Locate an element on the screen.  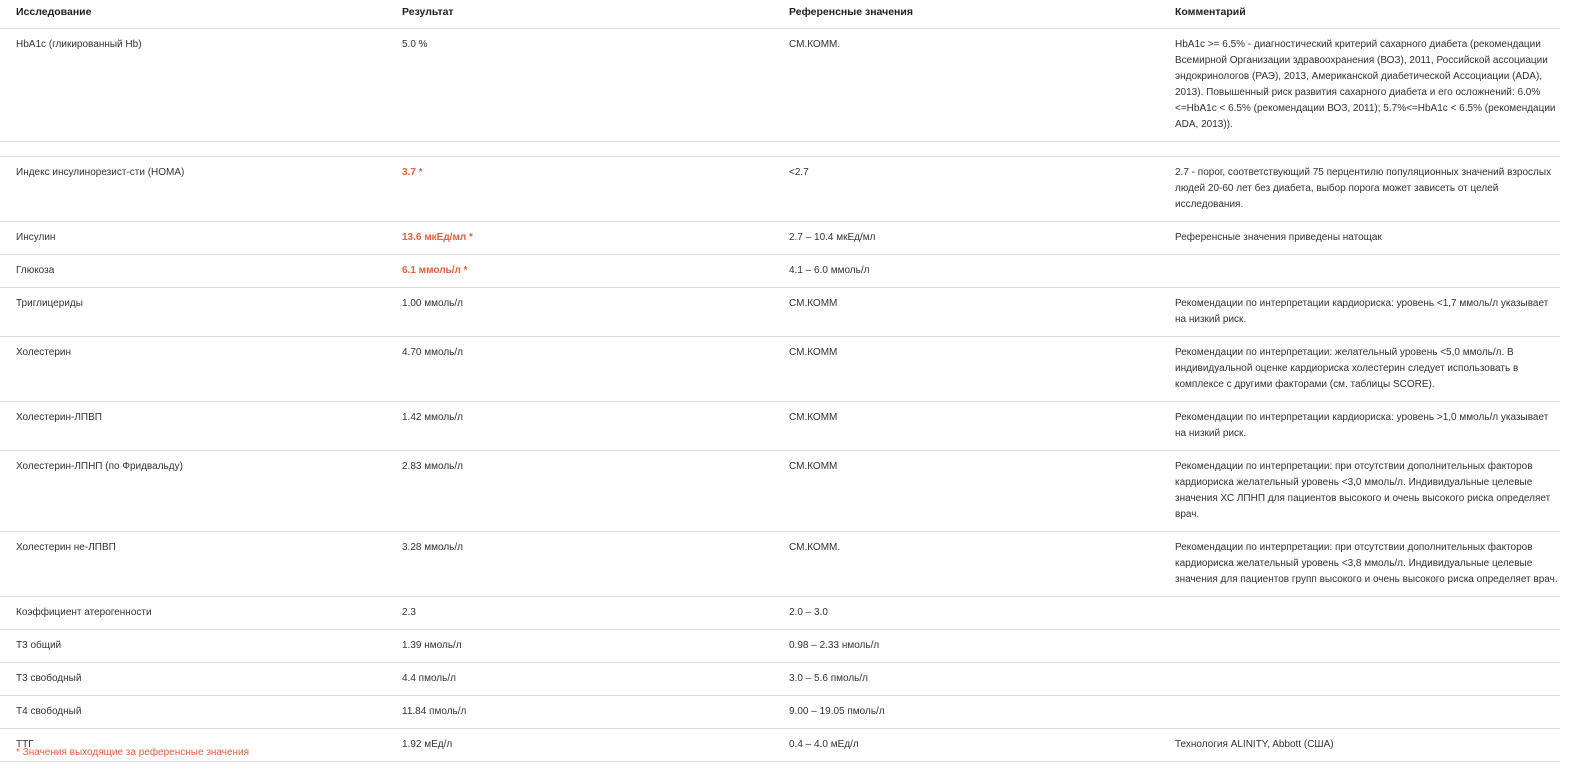
header-reference: Референсные значения is located at coordinates (966, 14).